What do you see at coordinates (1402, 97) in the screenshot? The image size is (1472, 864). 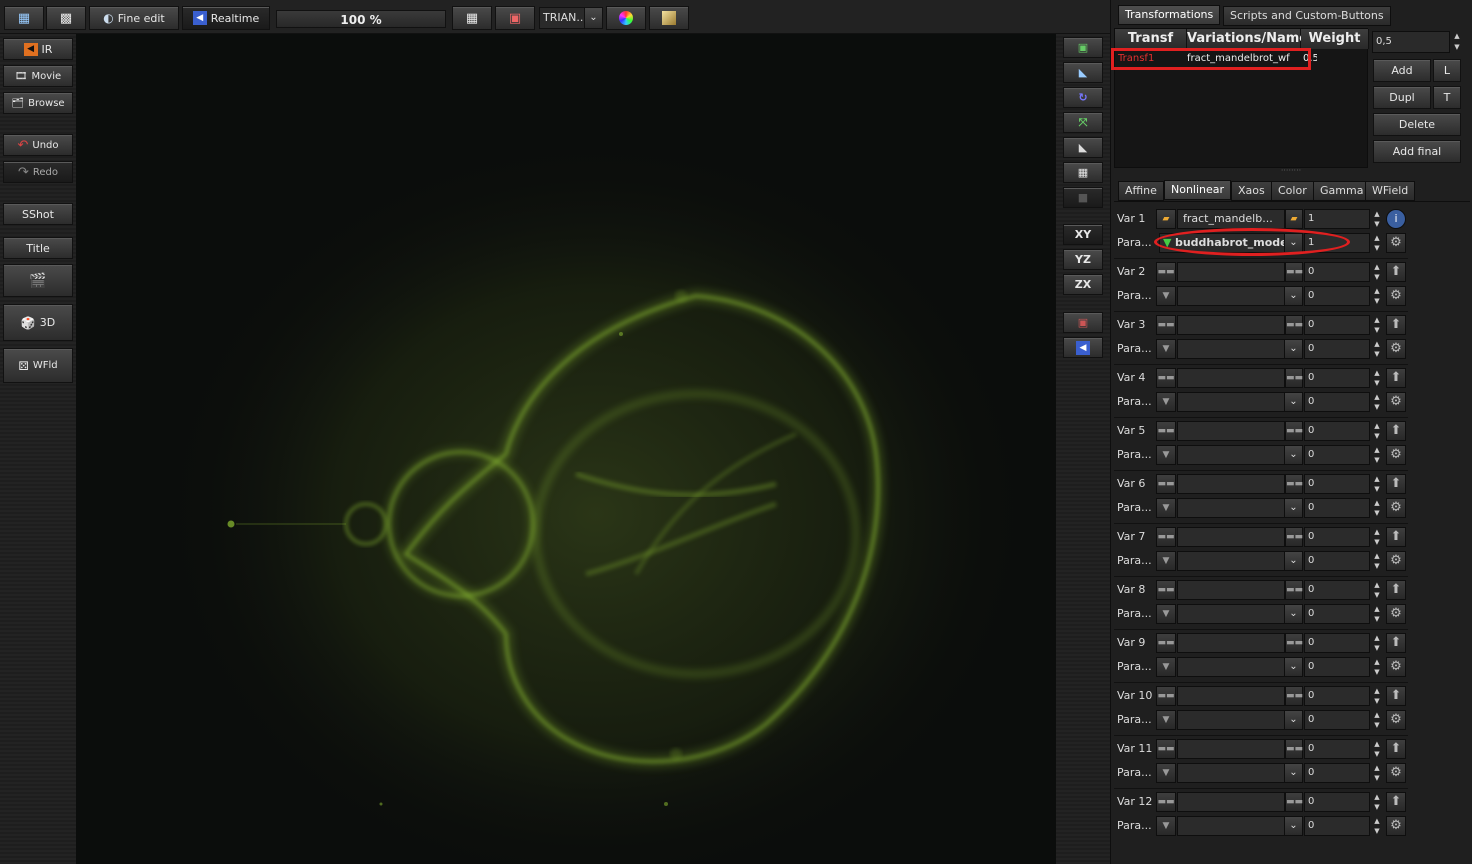 I see `dupl-button: Dupl` at bounding box center [1402, 97].